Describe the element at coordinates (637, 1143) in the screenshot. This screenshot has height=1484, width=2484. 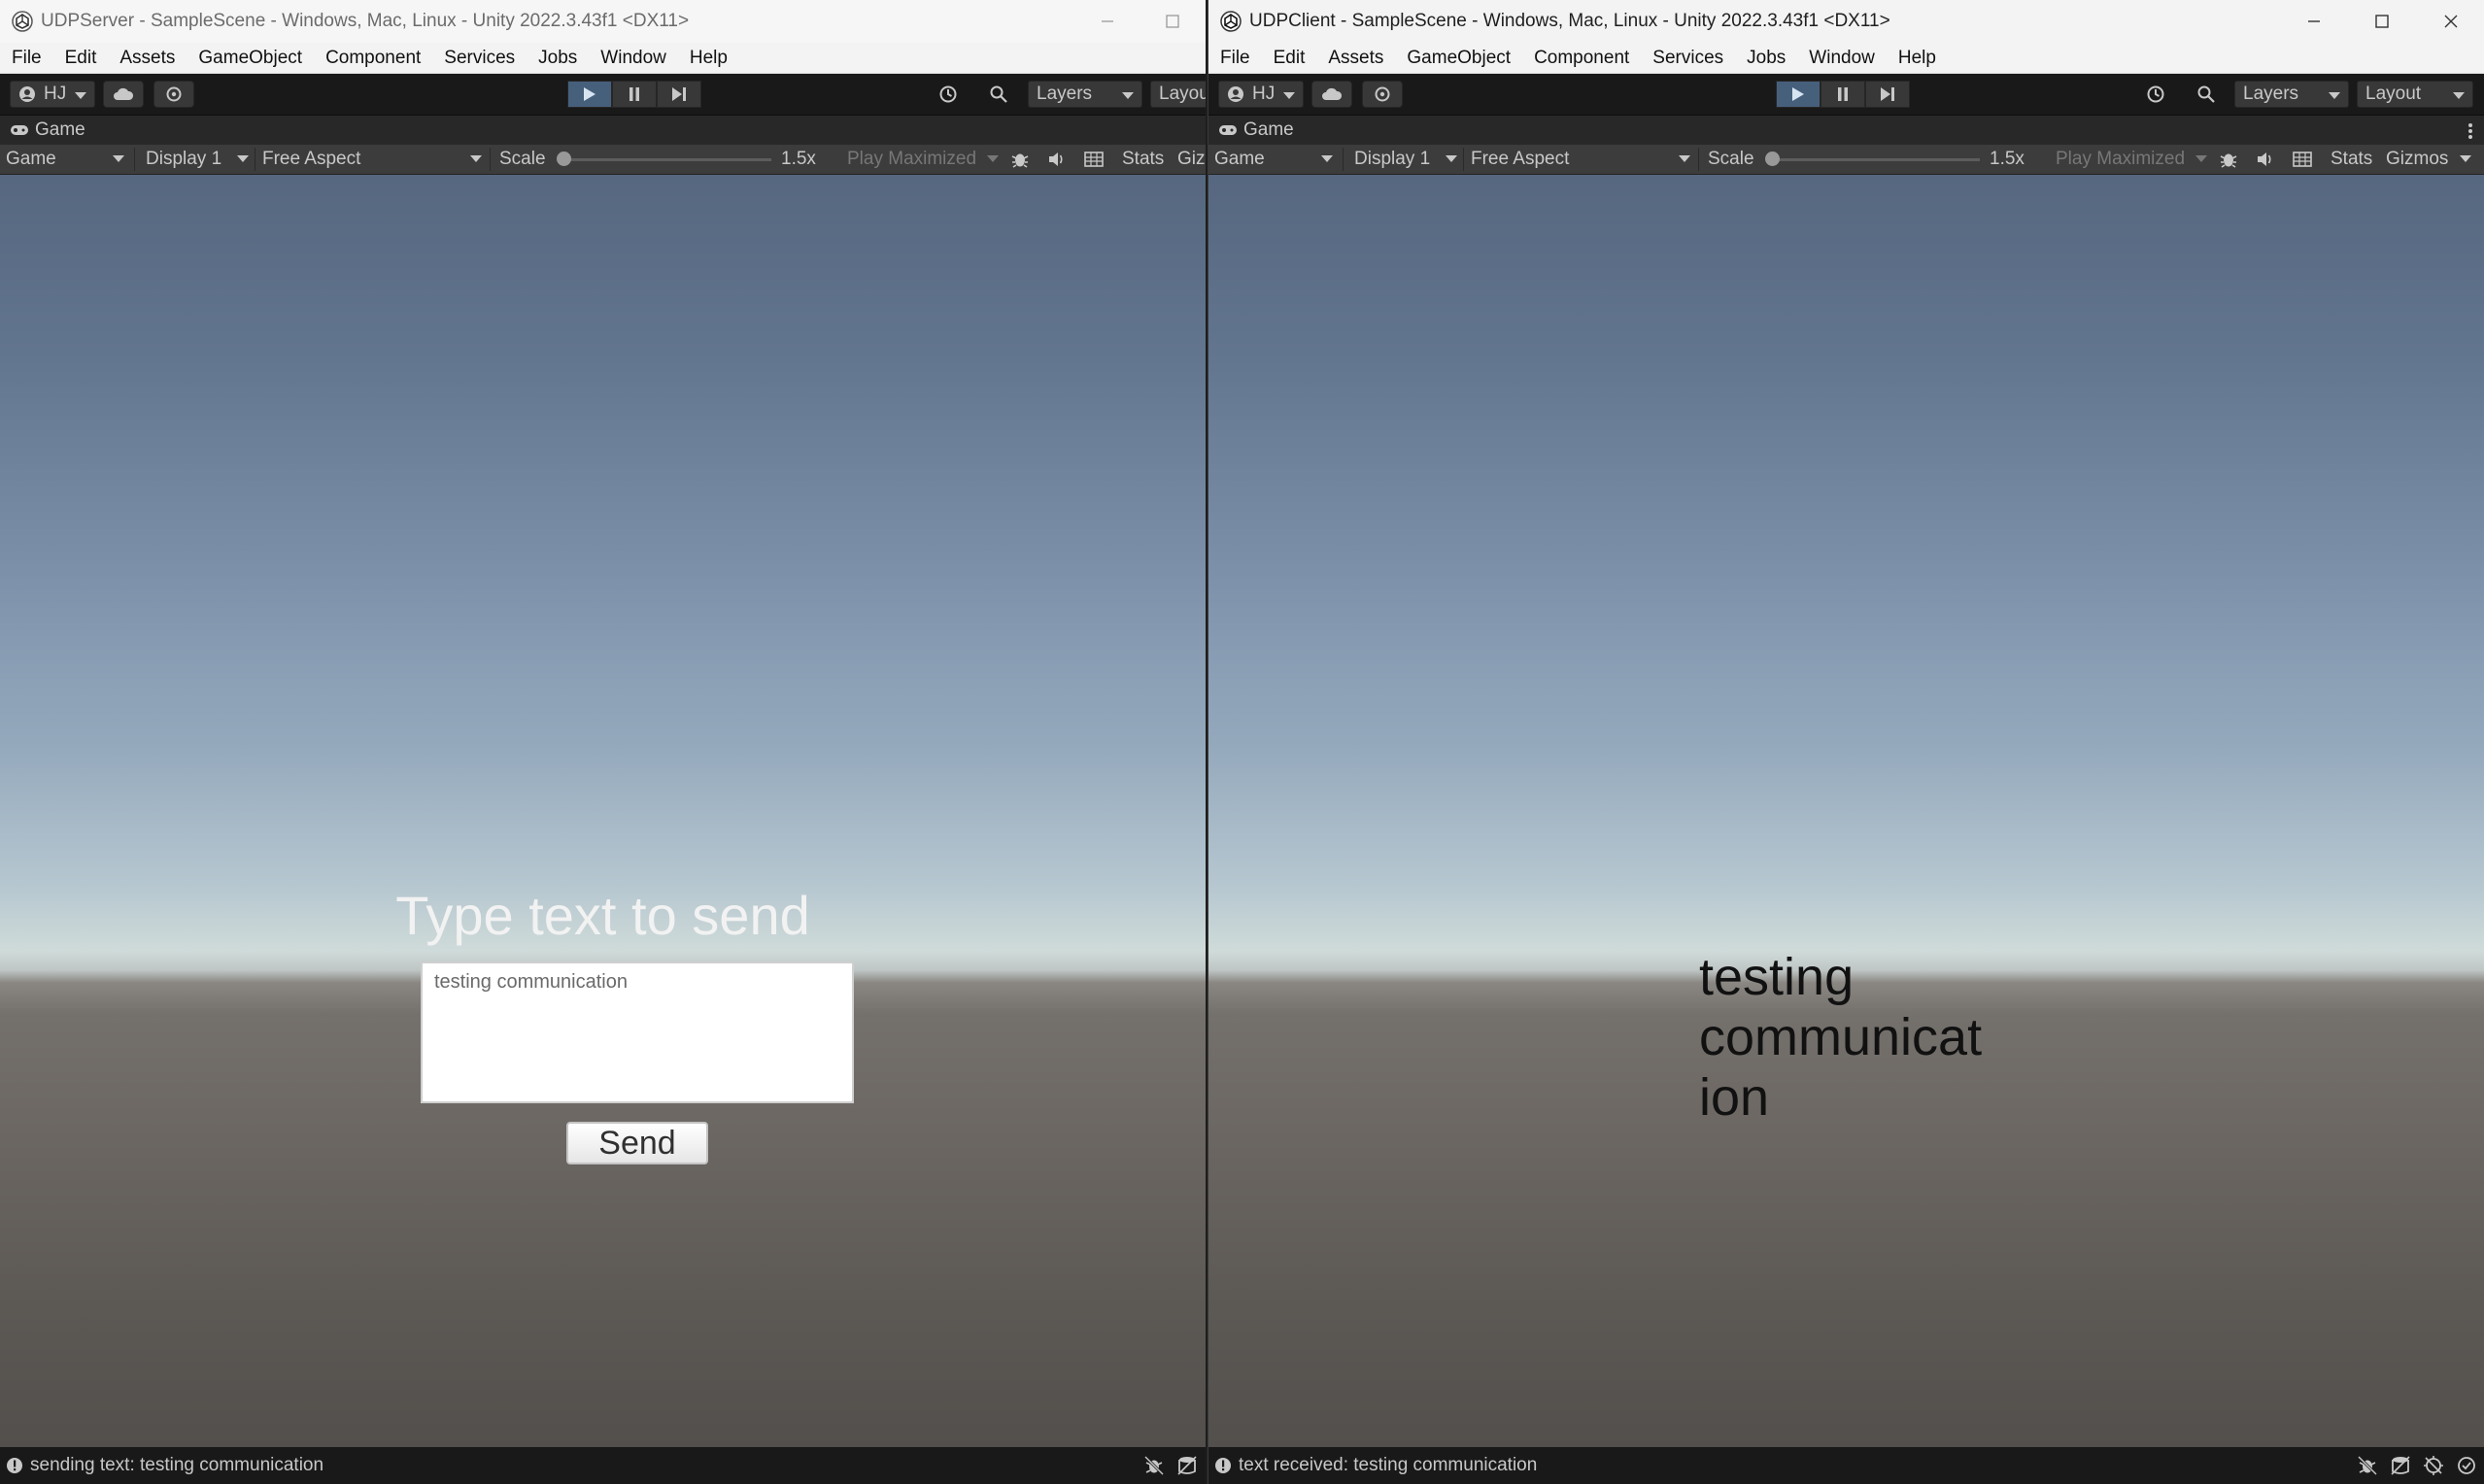
I see `send-button: Send` at that location.